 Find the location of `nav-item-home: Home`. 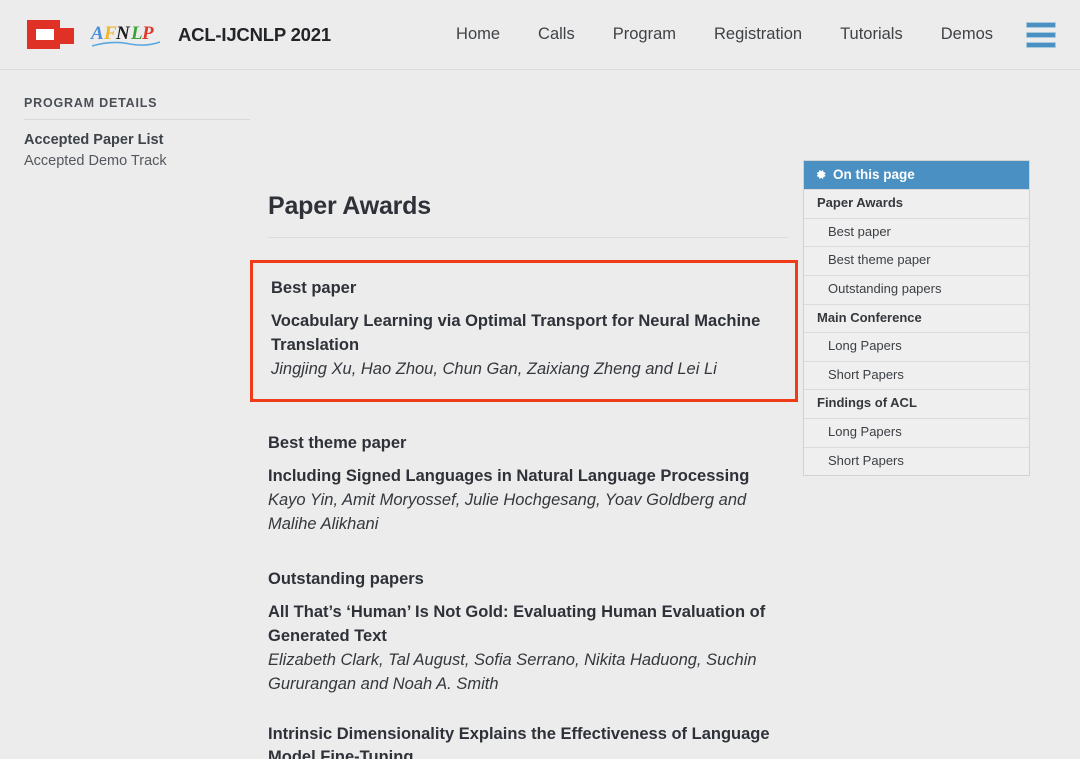

nav-item-home: Home is located at coordinates (478, 34).